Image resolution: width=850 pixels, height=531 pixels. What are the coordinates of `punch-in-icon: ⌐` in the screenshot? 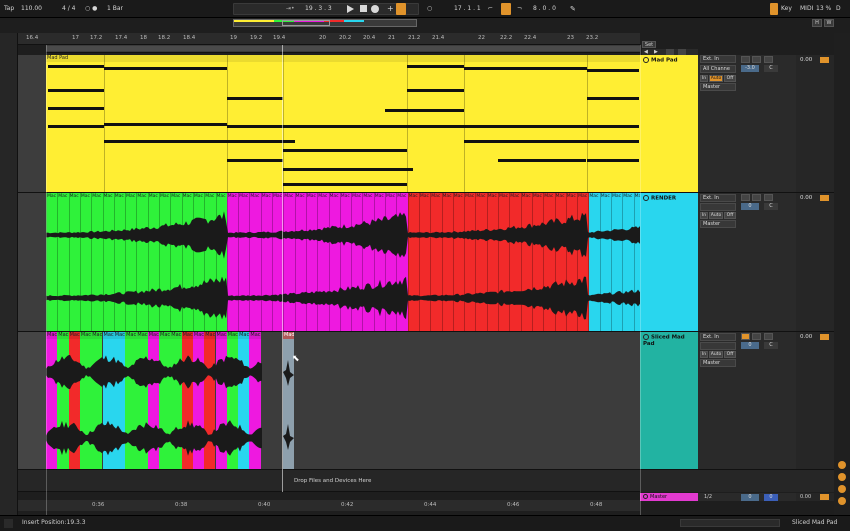 It's located at (490, 9).